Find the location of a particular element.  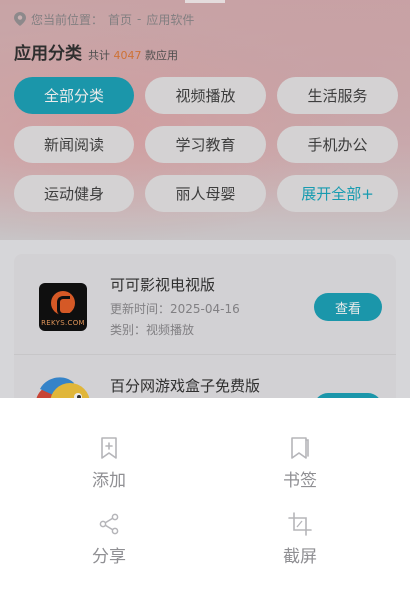

title-row: 应用分类 共计 4047 款应用 is located at coordinates (96, 53).